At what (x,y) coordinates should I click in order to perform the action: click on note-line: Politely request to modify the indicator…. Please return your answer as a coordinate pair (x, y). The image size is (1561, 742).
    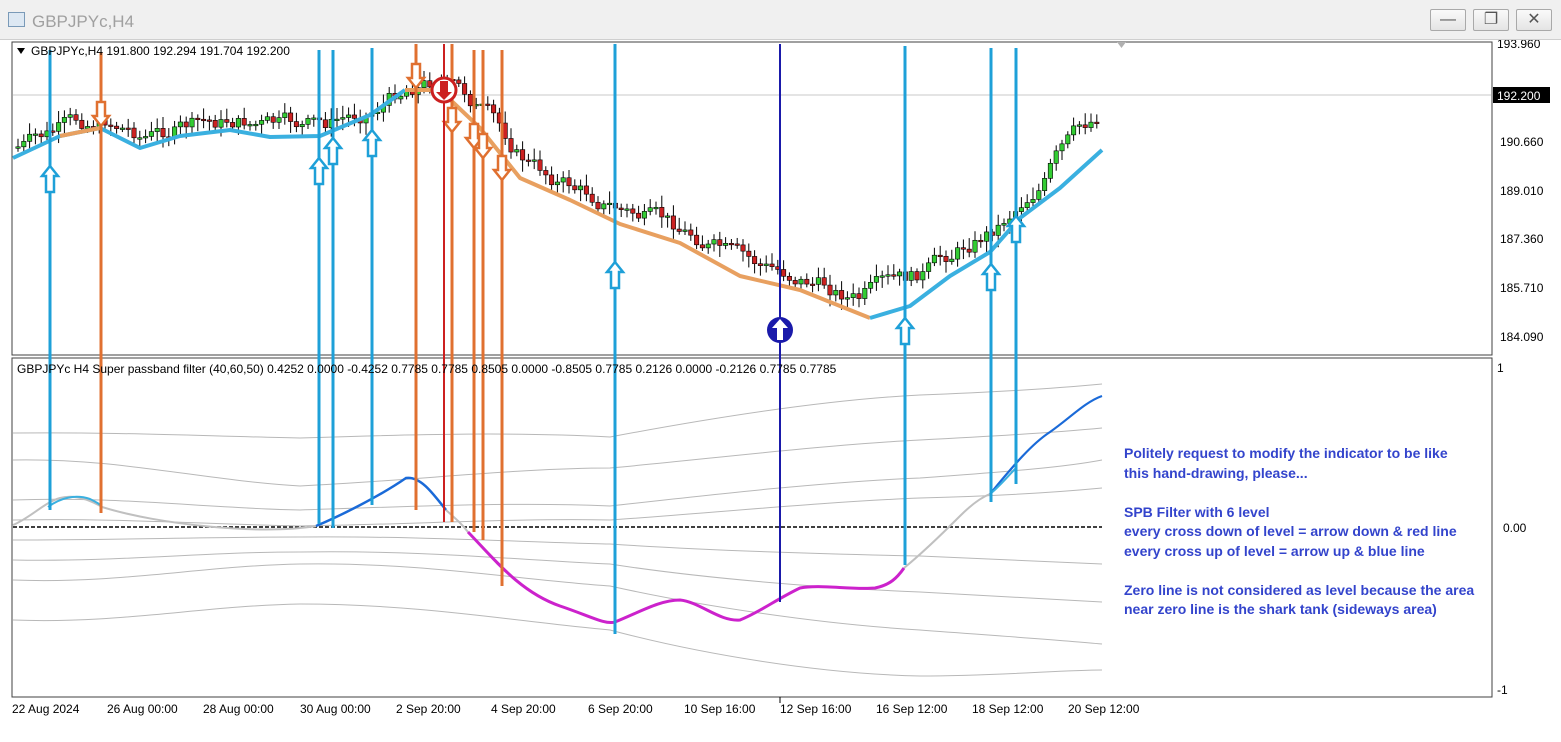
    Looking at the image, I should click on (1286, 453).